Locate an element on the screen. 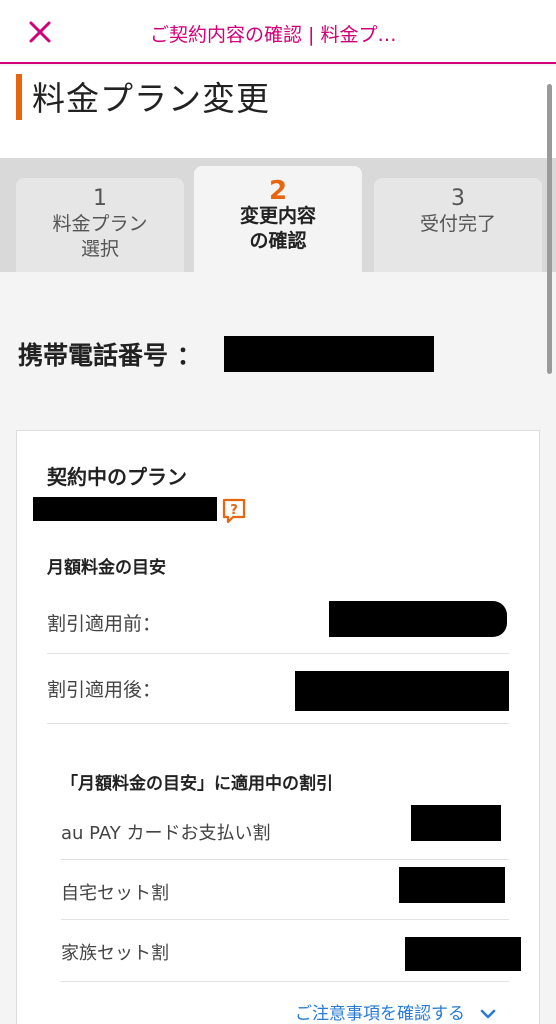  step-1: 1 料金プラン 選択 is located at coordinates (100, 225).